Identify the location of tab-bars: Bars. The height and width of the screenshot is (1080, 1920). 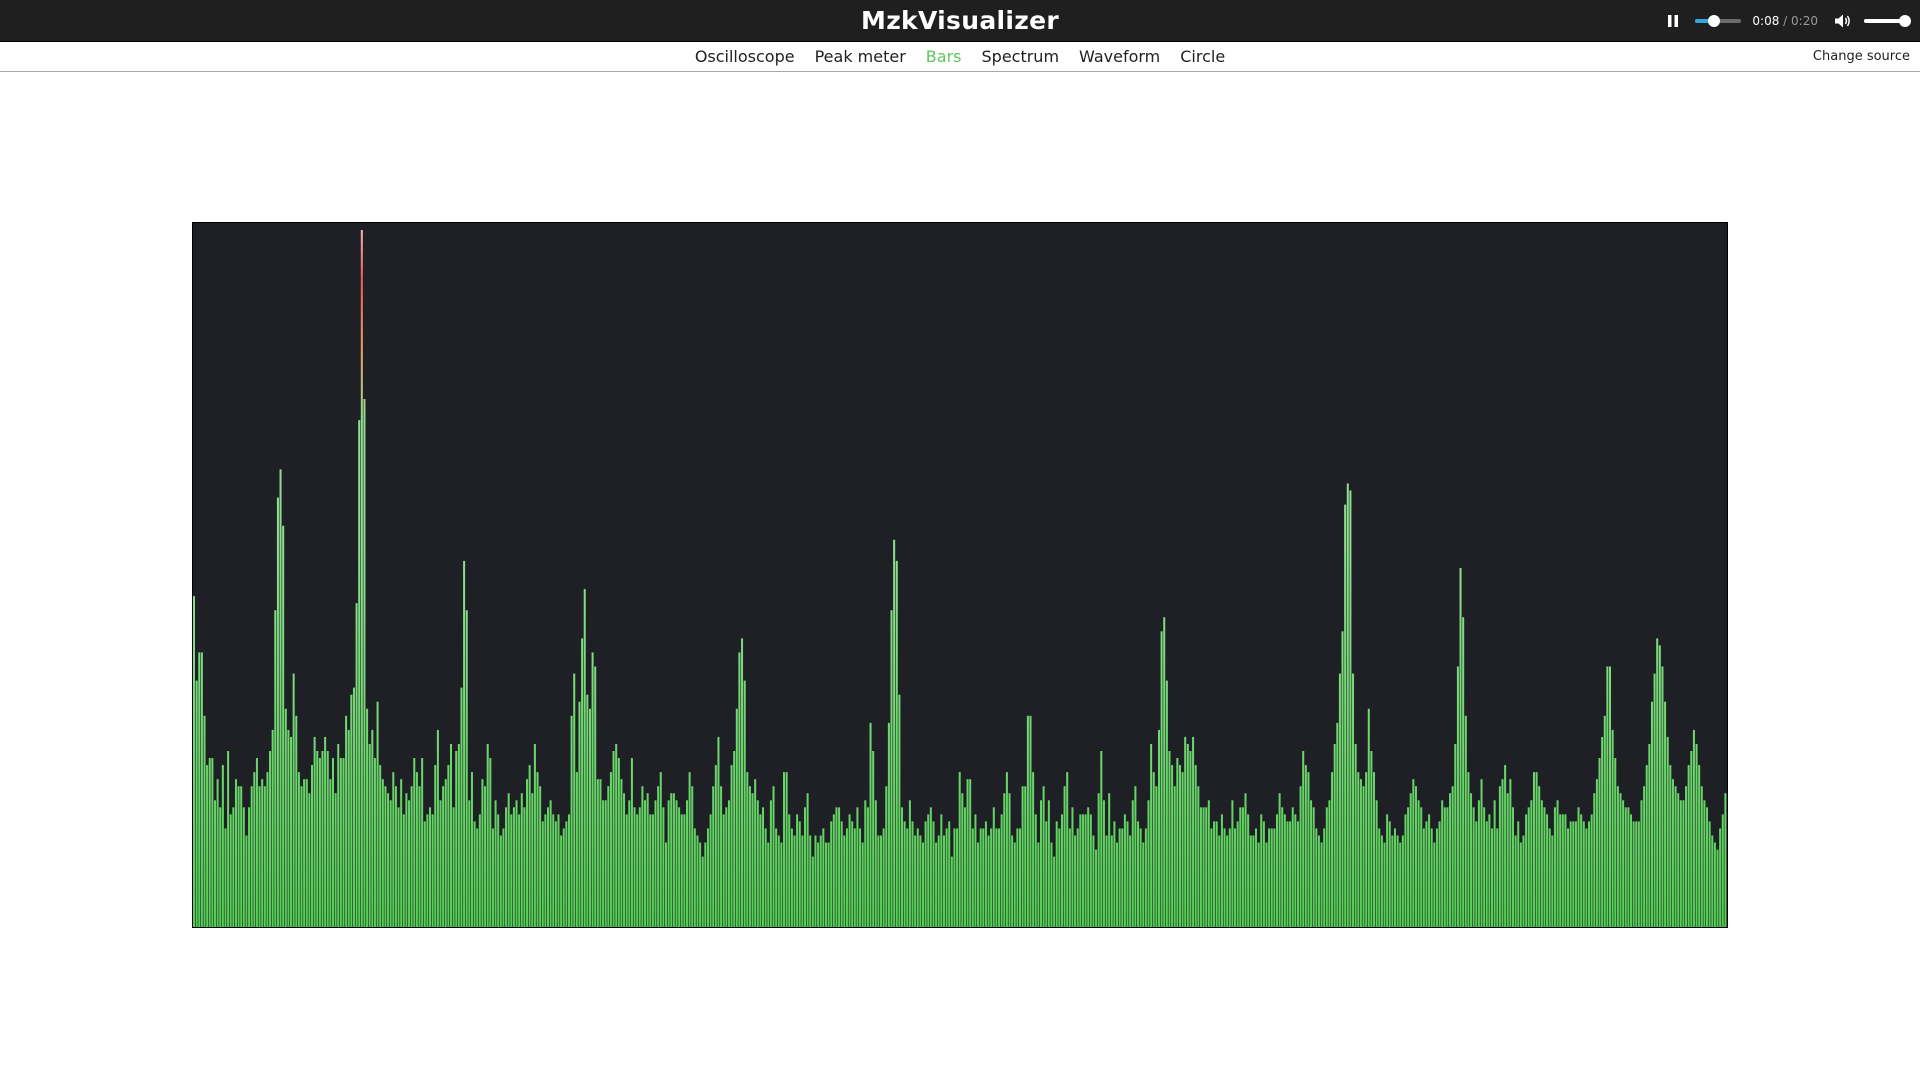
(944, 56).